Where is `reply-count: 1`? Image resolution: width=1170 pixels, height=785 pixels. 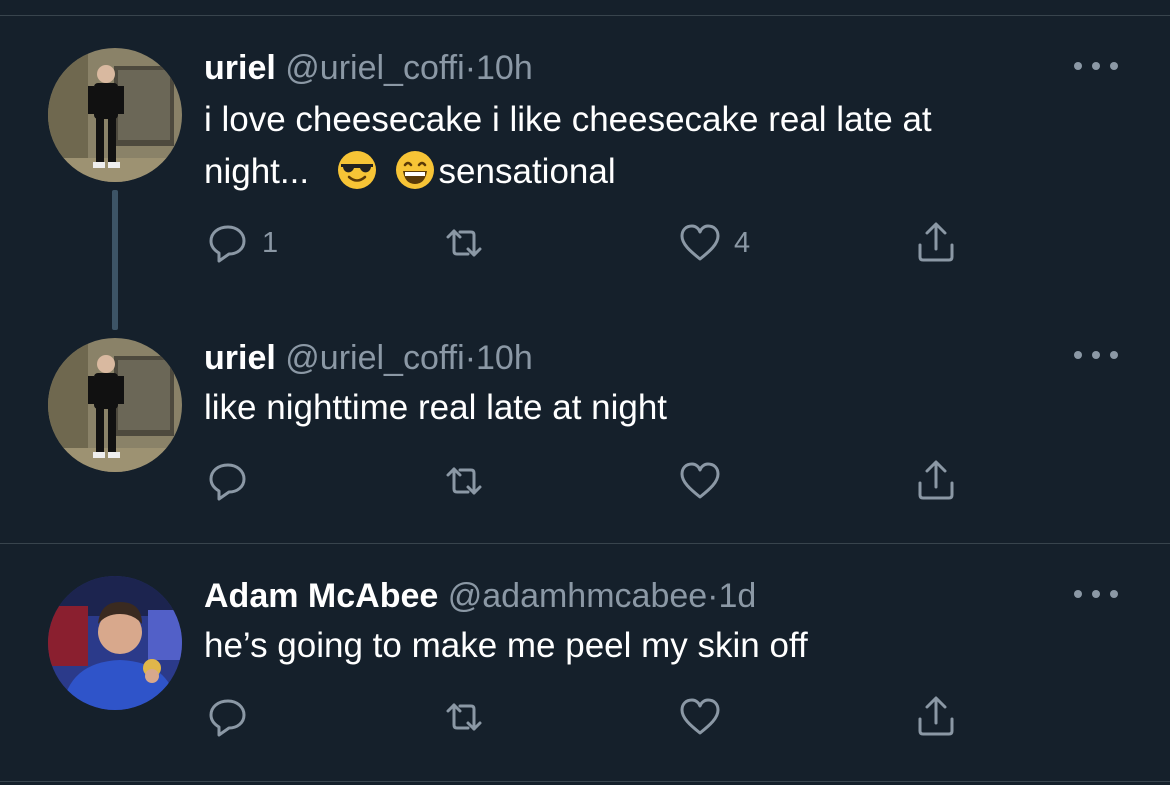 reply-count: 1 is located at coordinates (270, 242).